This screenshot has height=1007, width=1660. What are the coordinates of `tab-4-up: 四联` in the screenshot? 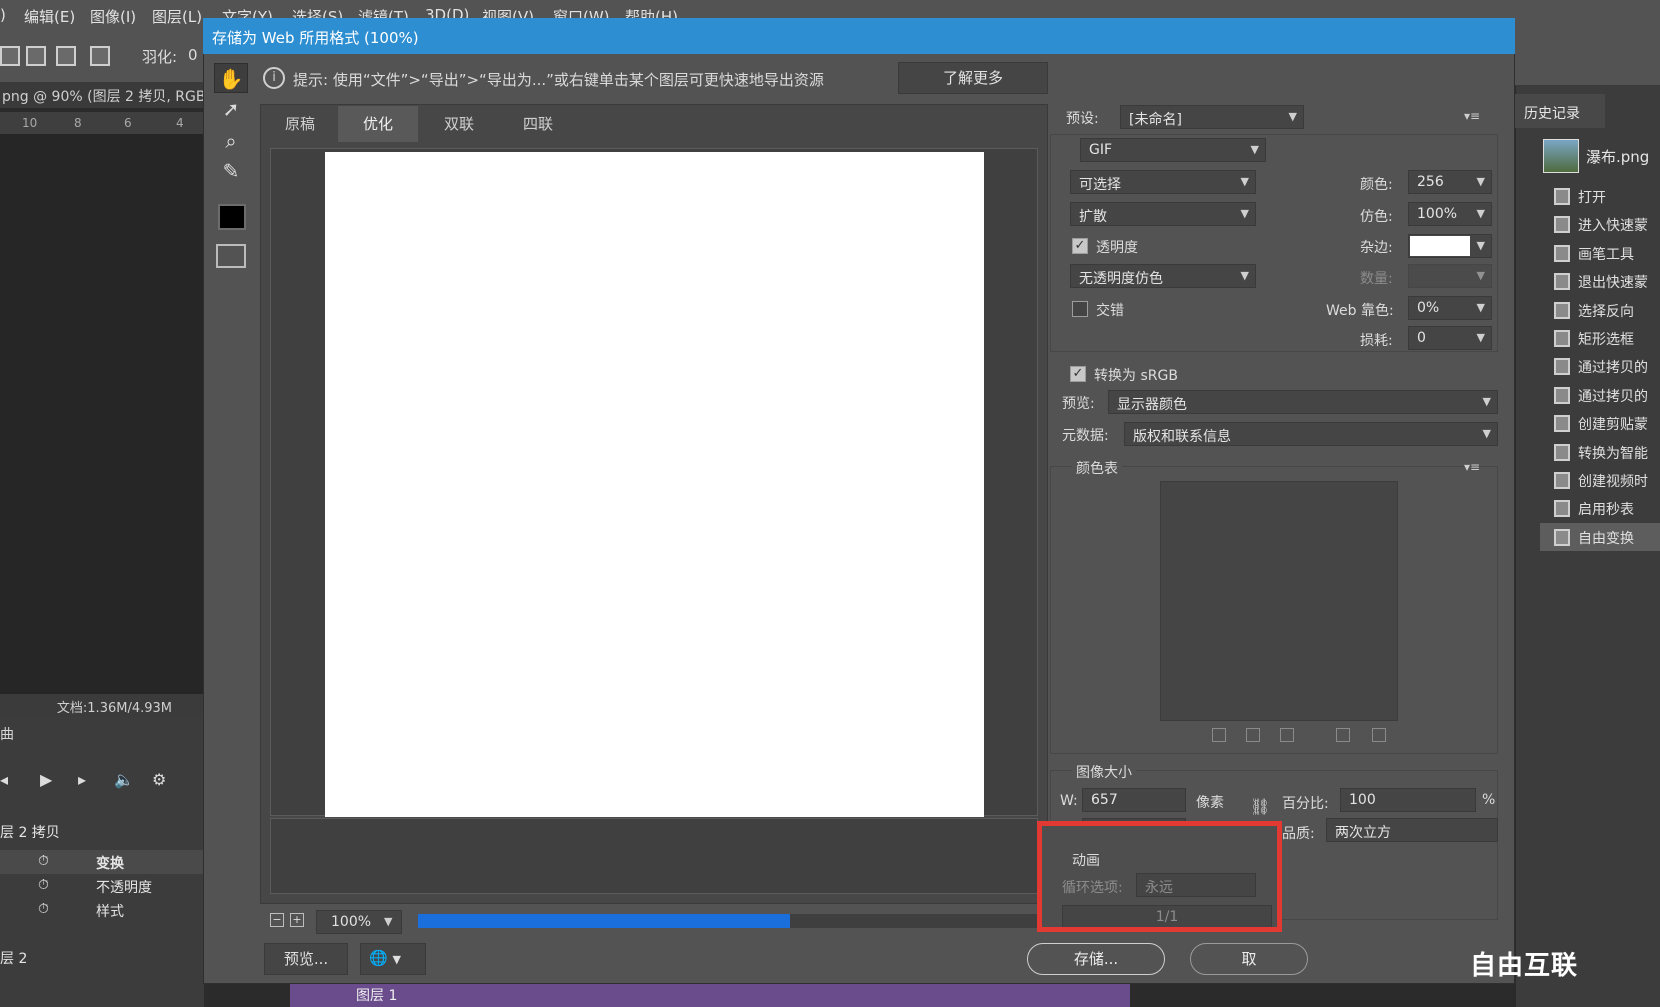 It's located at (538, 124).